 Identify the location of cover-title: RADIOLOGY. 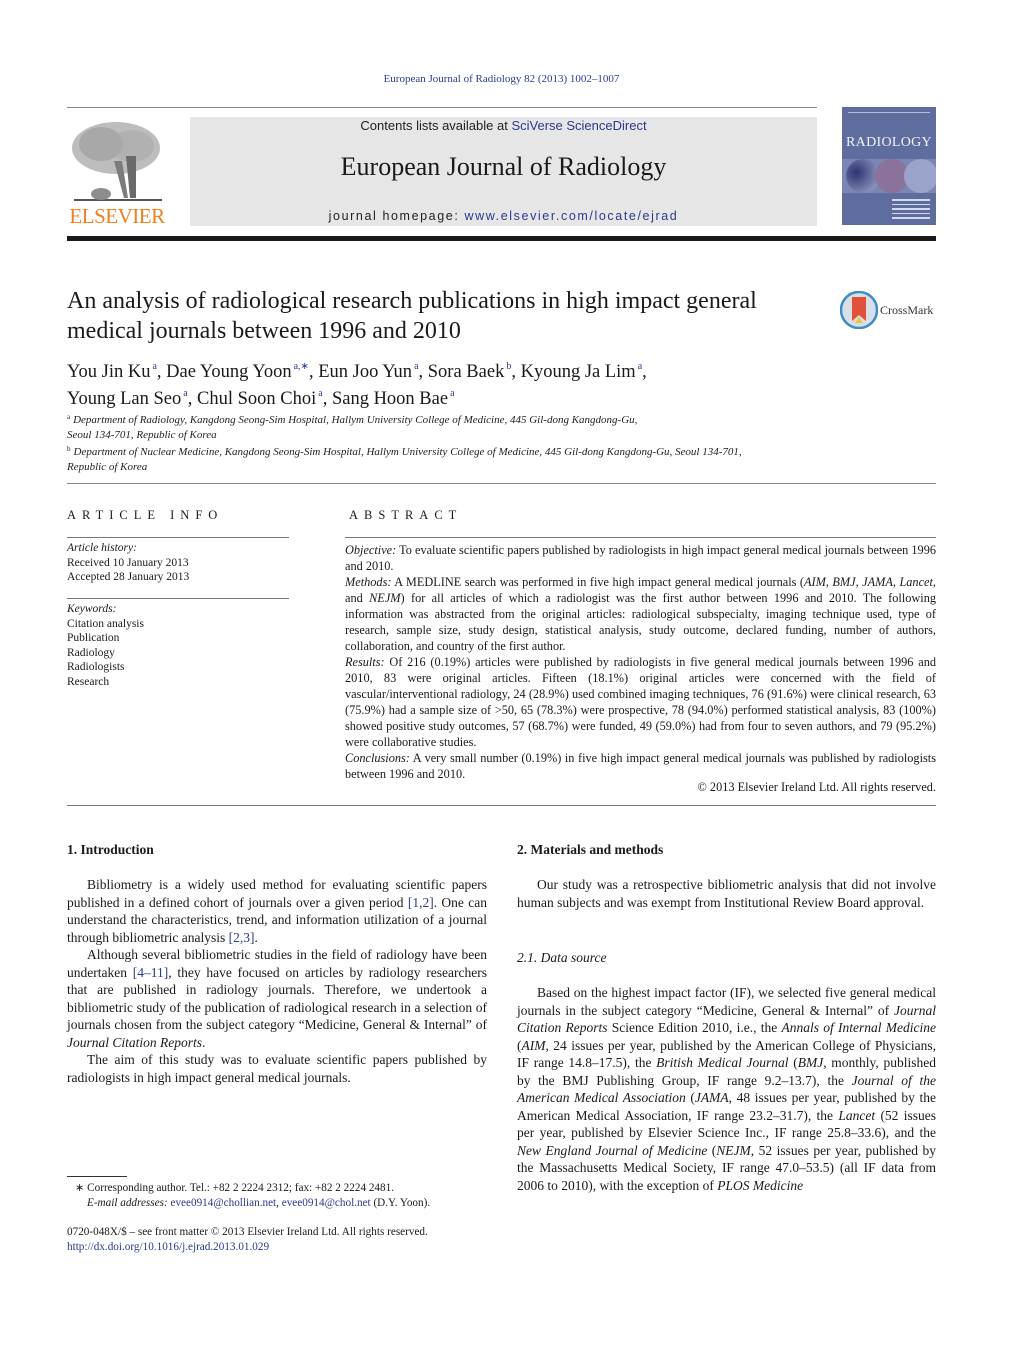
(889, 142).